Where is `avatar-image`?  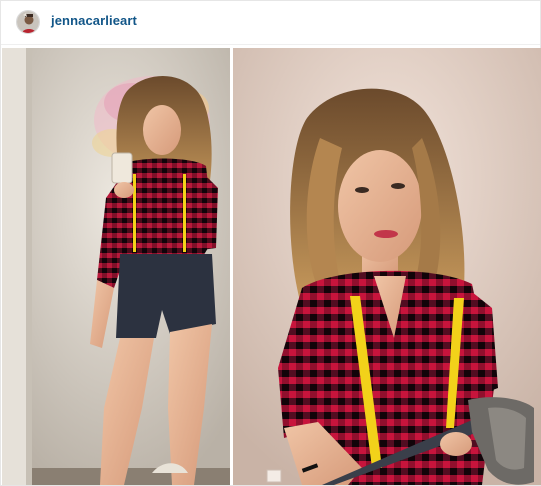
avatar-image is located at coordinates (28, 22).